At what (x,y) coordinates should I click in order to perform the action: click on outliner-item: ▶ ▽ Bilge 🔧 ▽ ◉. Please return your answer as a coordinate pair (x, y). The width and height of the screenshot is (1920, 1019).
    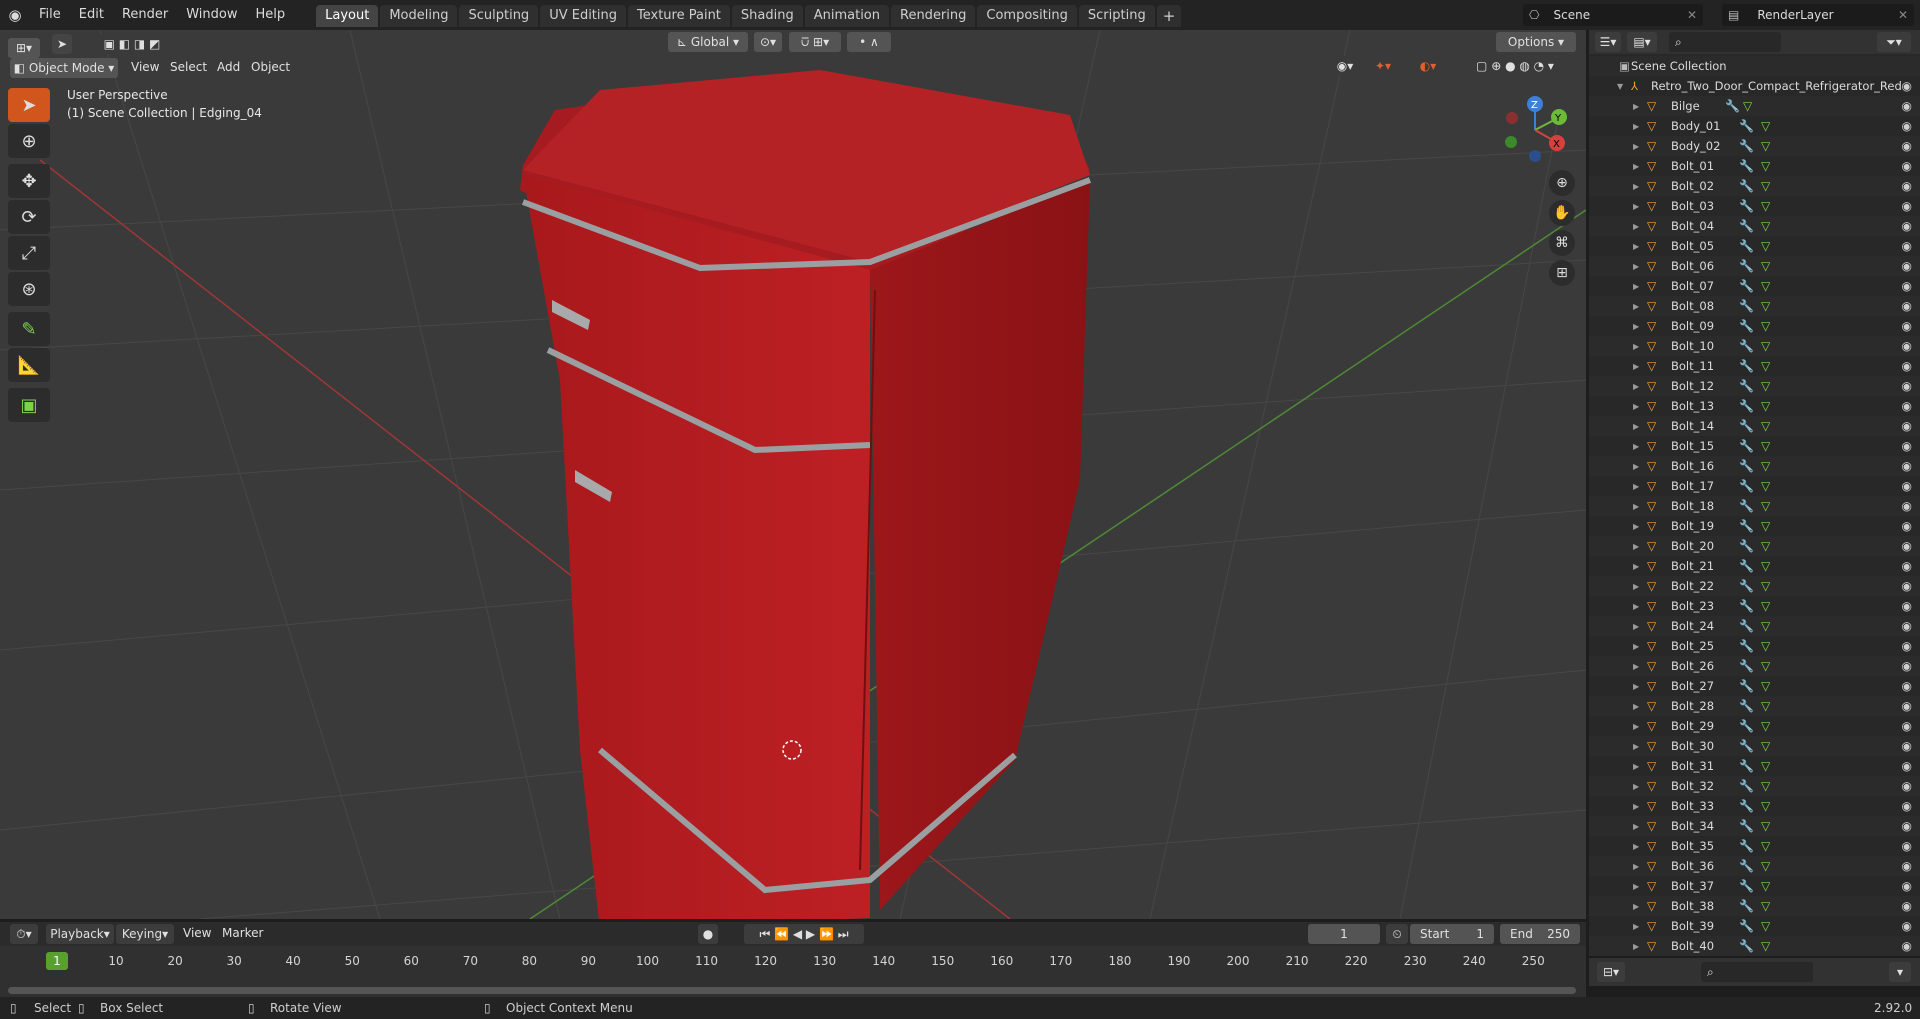
    Looking at the image, I should click on (1754, 106).